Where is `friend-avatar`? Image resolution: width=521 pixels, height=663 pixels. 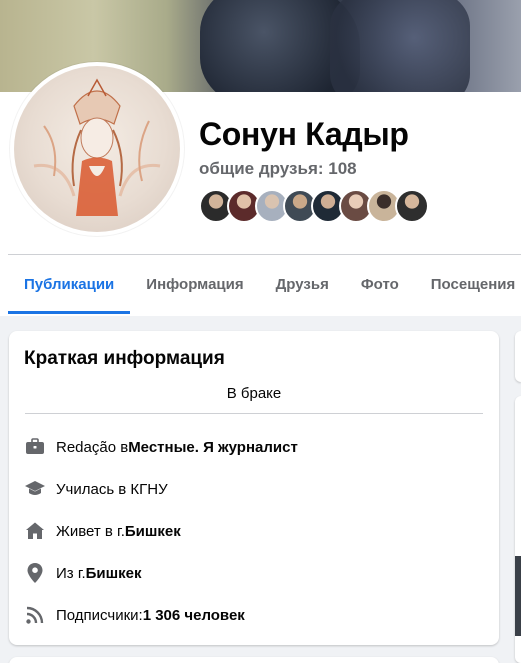
friend-avatar is located at coordinates (412, 206).